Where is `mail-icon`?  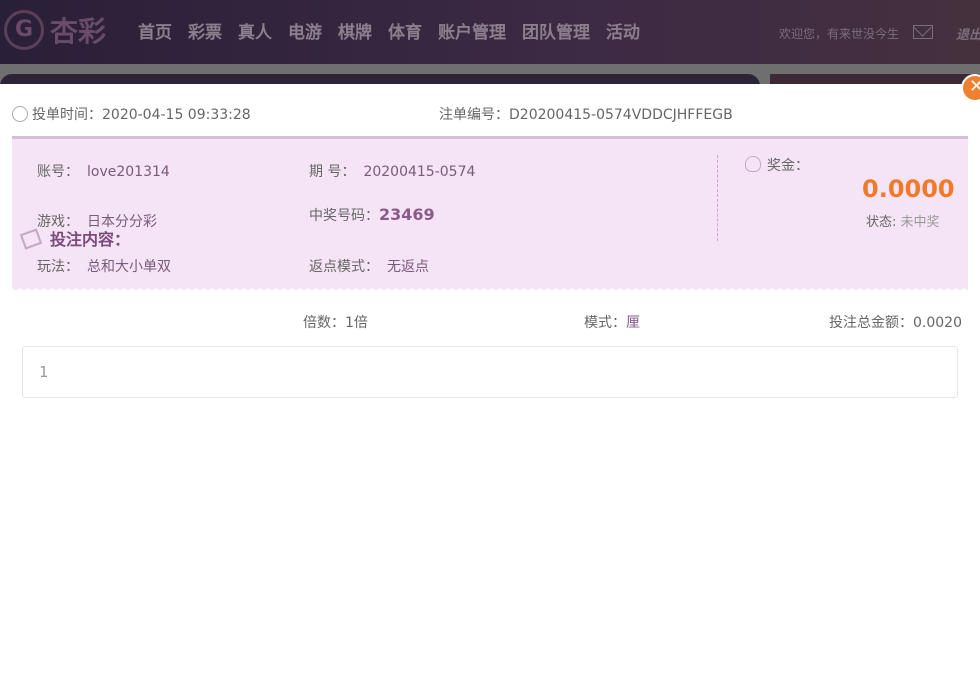
mail-icon is located at coordinates (923, 32).